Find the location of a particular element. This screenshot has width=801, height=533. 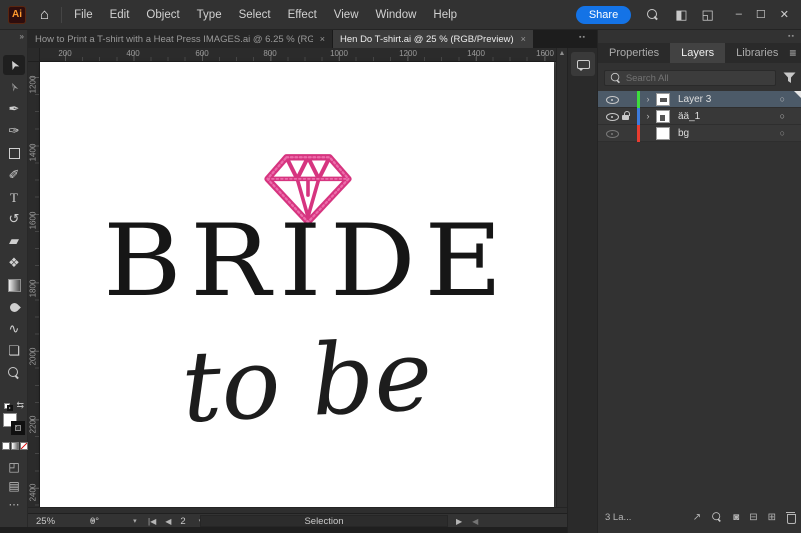

layers-search-box is located at coordinates (690, 78).